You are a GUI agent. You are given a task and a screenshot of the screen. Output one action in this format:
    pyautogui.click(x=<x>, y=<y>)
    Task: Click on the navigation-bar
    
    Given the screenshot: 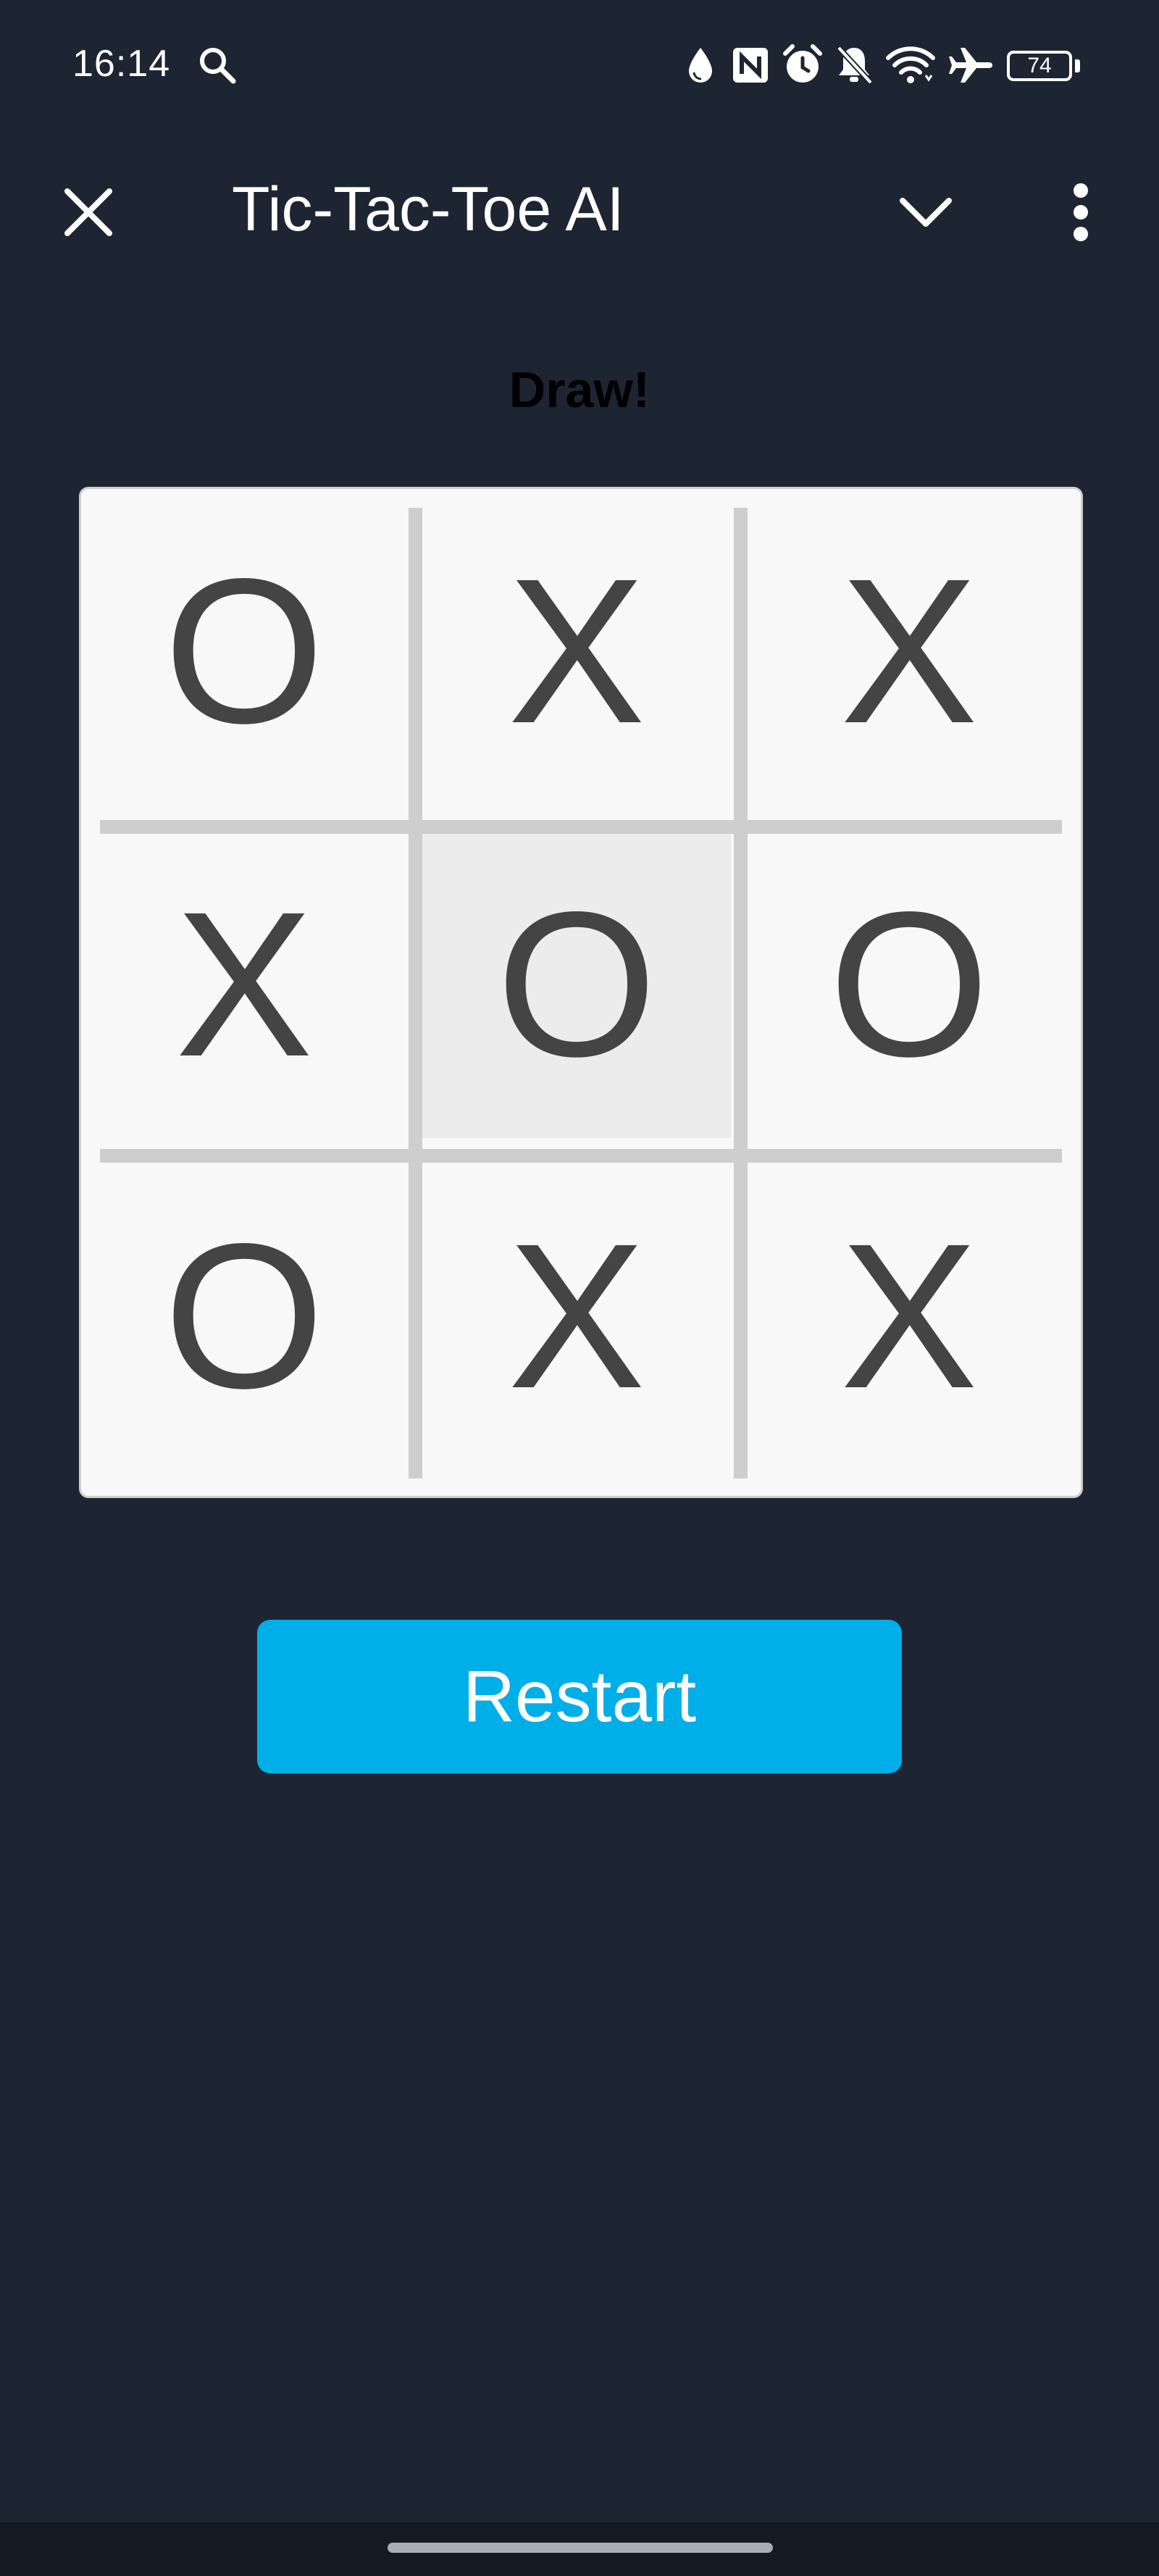 What is the action you would take?
    pyautogui.click(x=579, y=2549)
    